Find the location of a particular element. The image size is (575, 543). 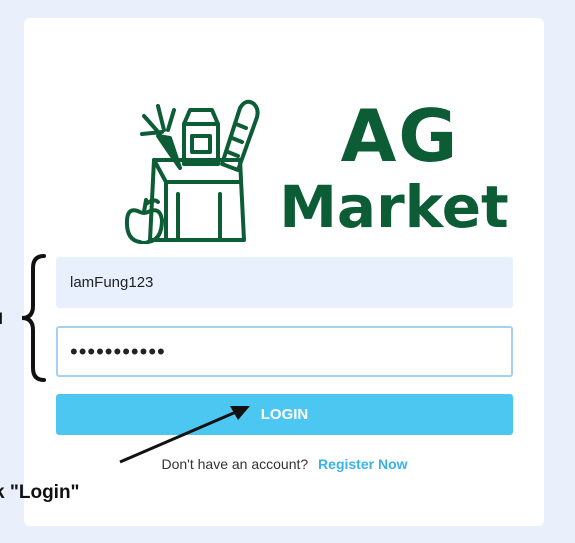

login-button: LOGIN is located at coordinates (284, 414).